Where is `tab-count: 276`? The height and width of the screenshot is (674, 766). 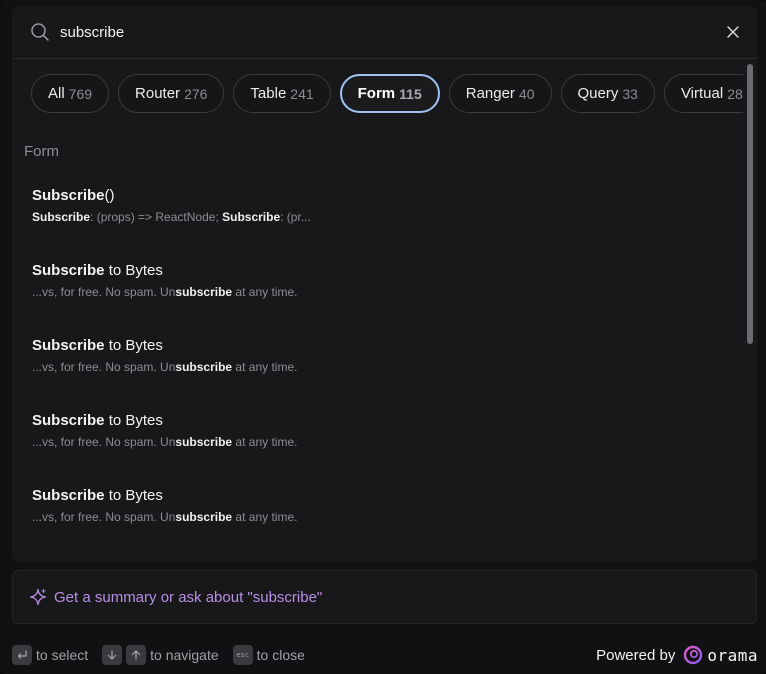 tab-count: 276 is located at coordinates (196, 93).